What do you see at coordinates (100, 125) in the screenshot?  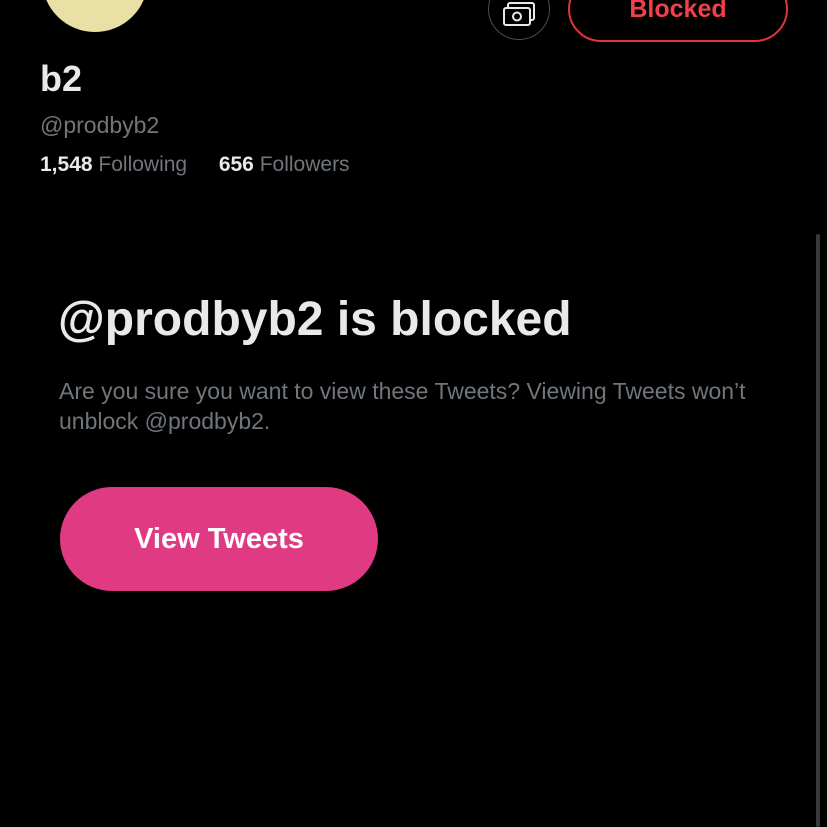 I see `profile-handle: @prodbyb2` at bounding box center [100, 125].